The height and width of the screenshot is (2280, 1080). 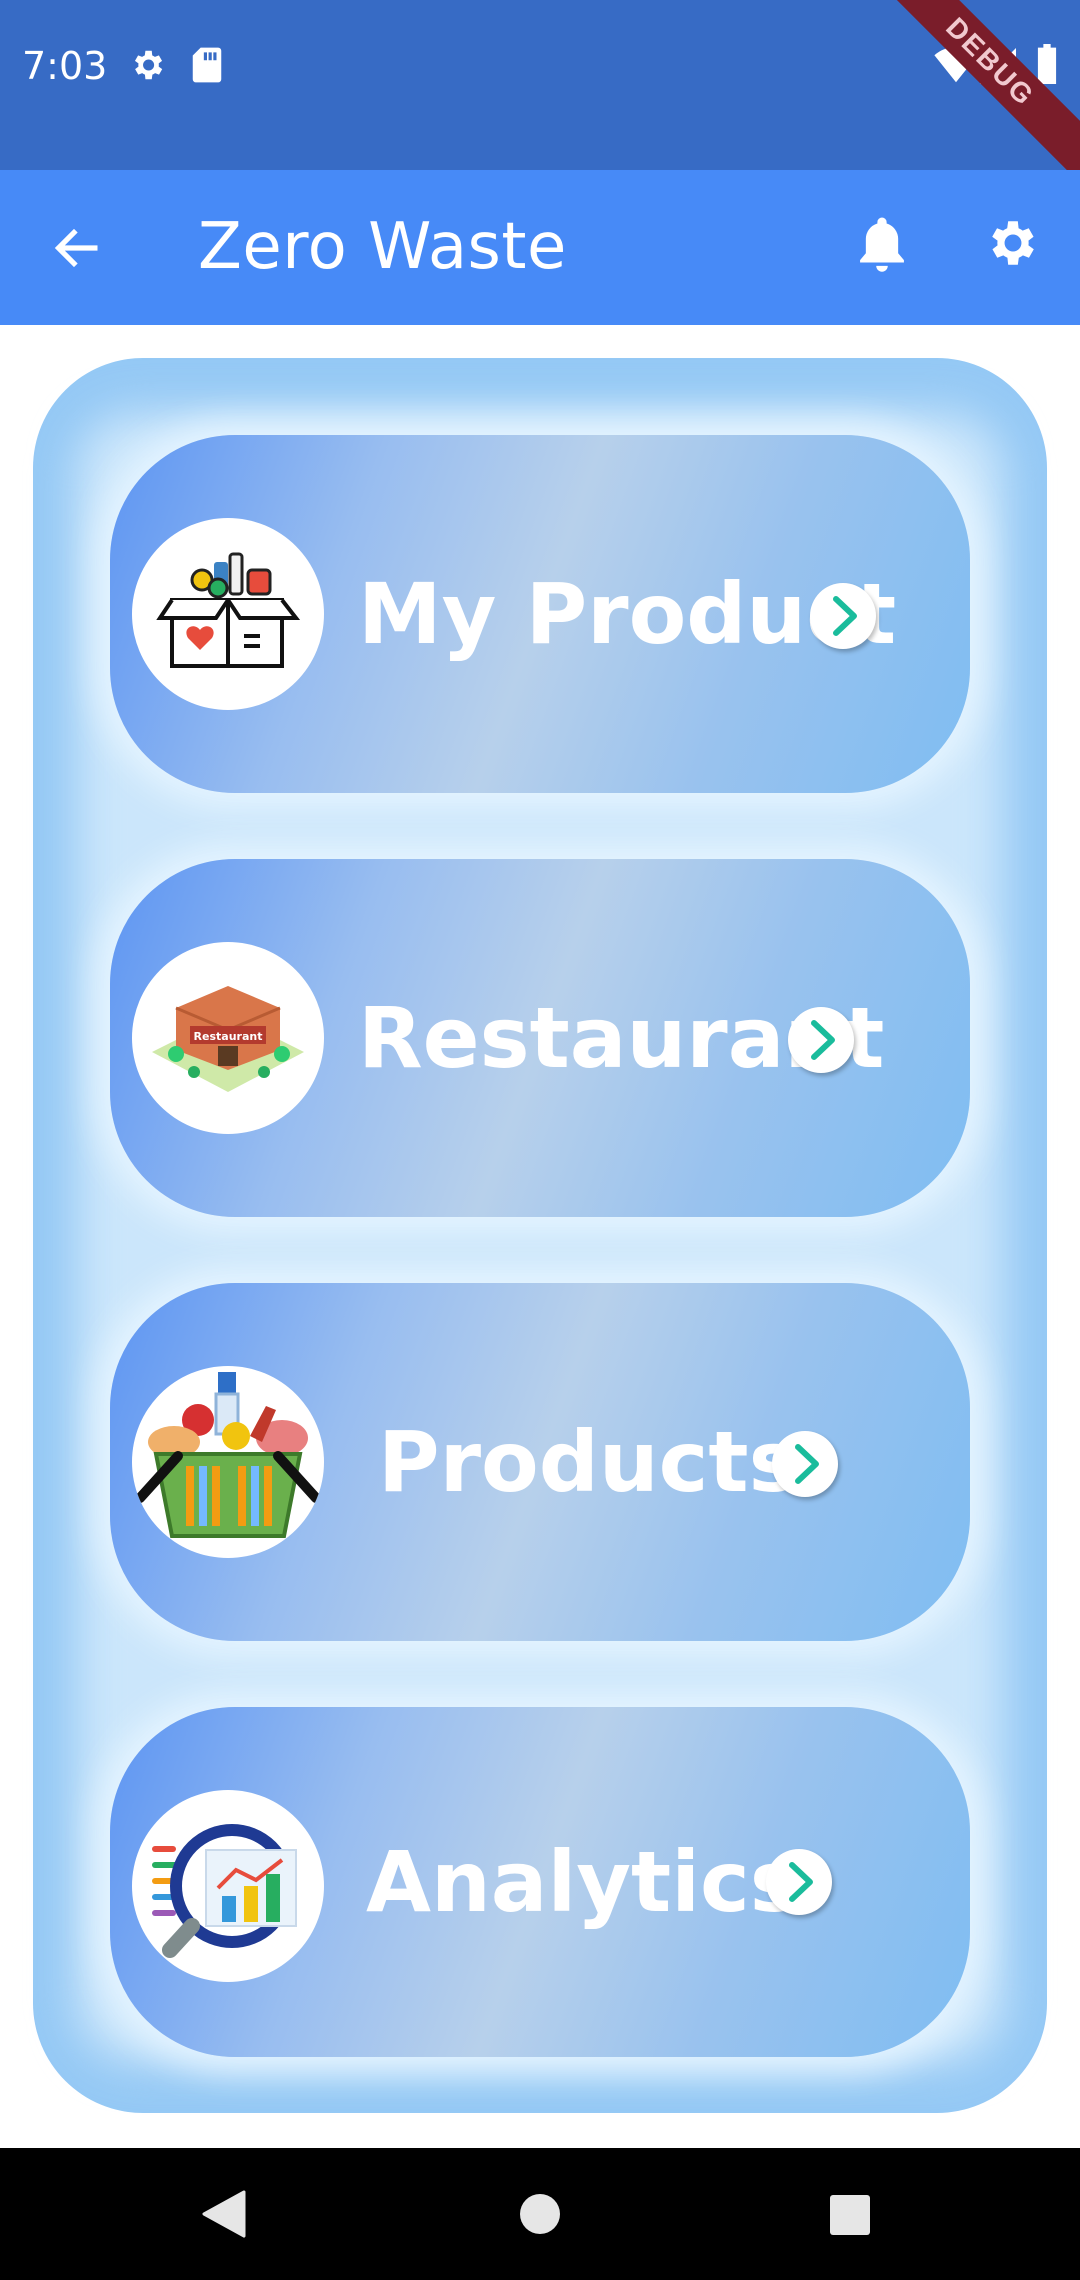 I want to click on restaurant-building-icon: Restaurant, so click(x=228, y=1038).